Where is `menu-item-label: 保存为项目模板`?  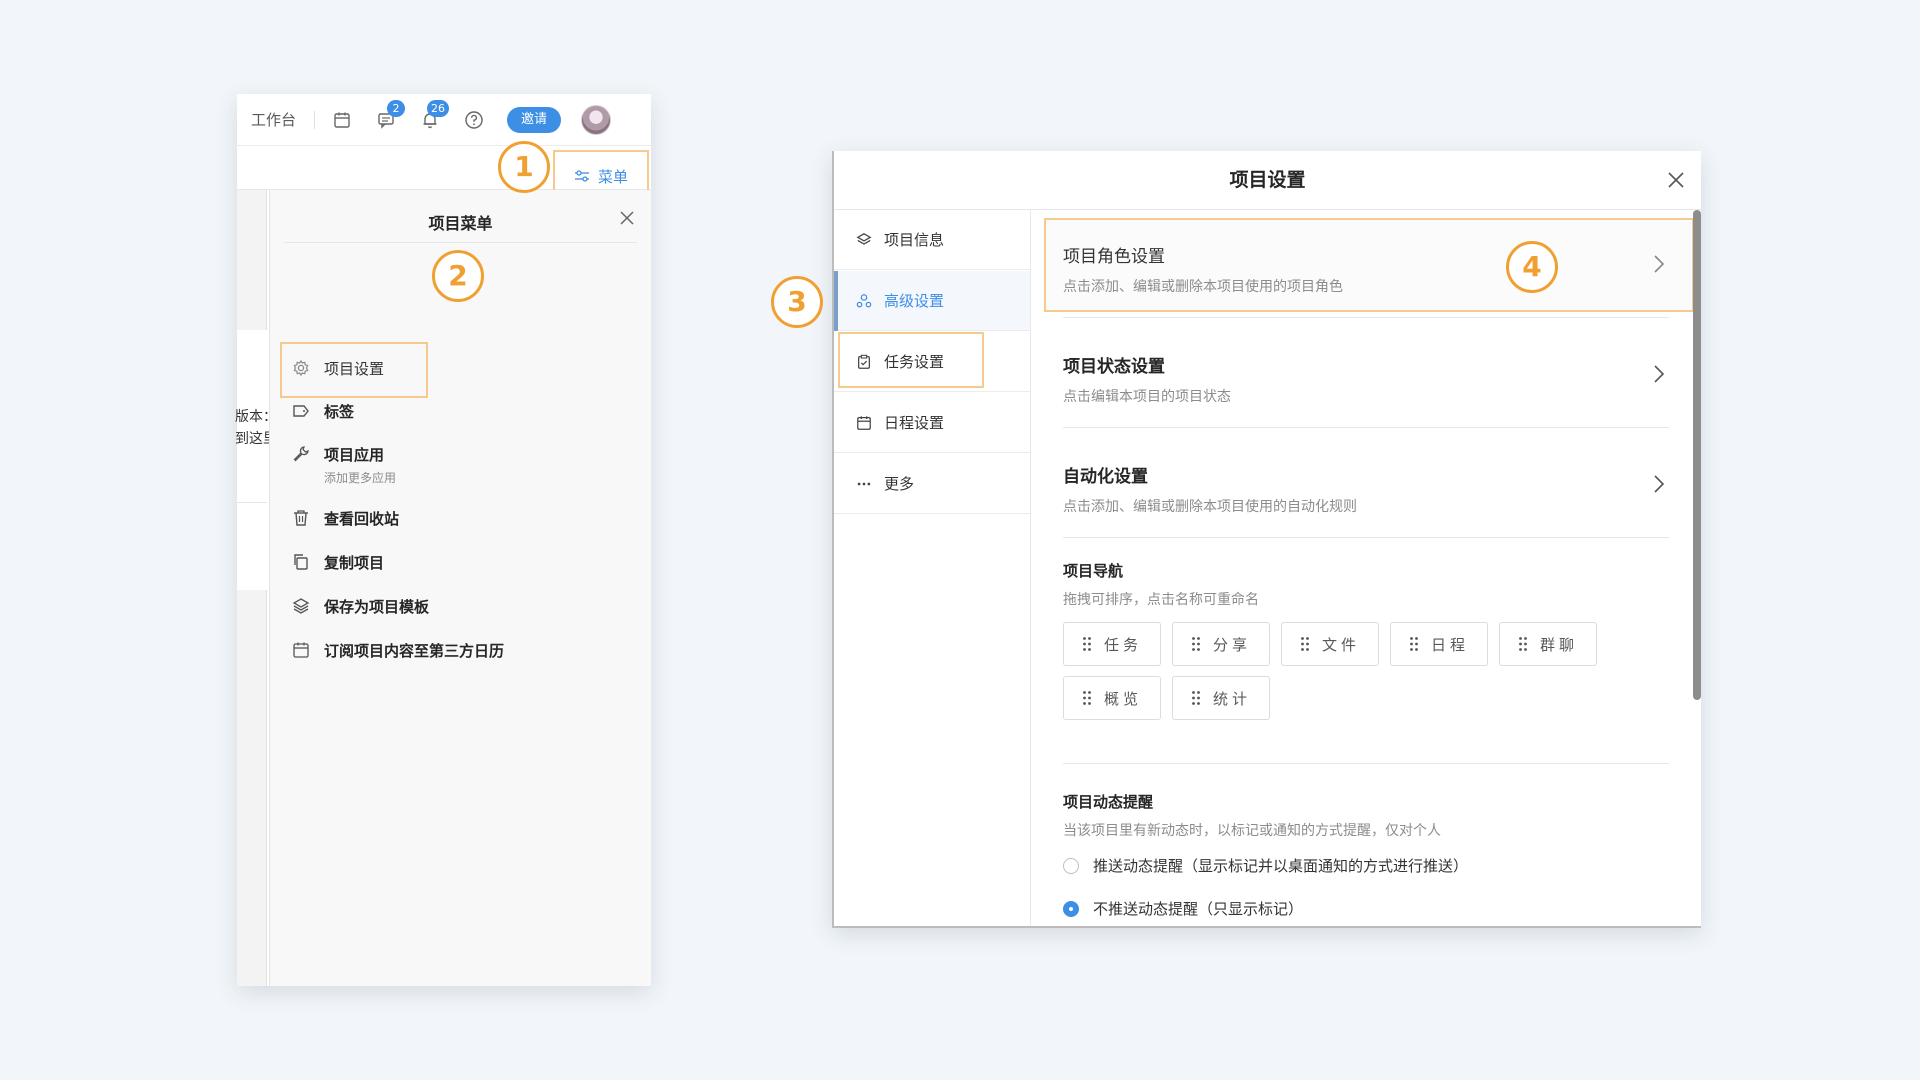
menu-item-label: 保存为项目模板 is located at coordinates (377, 607).